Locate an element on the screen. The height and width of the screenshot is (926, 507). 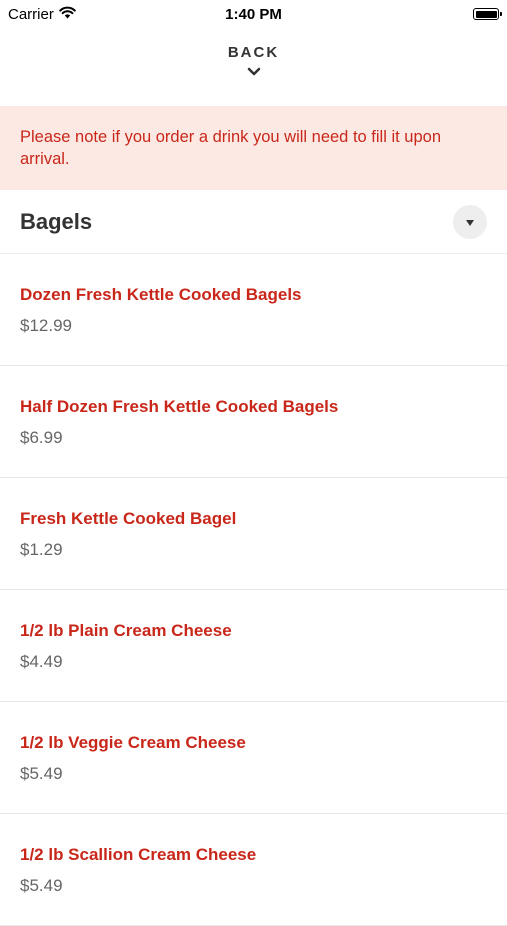
menu-item: 1/2 lb Scallion Cream Cheese $5.49 is located at coordinates (253, 870).